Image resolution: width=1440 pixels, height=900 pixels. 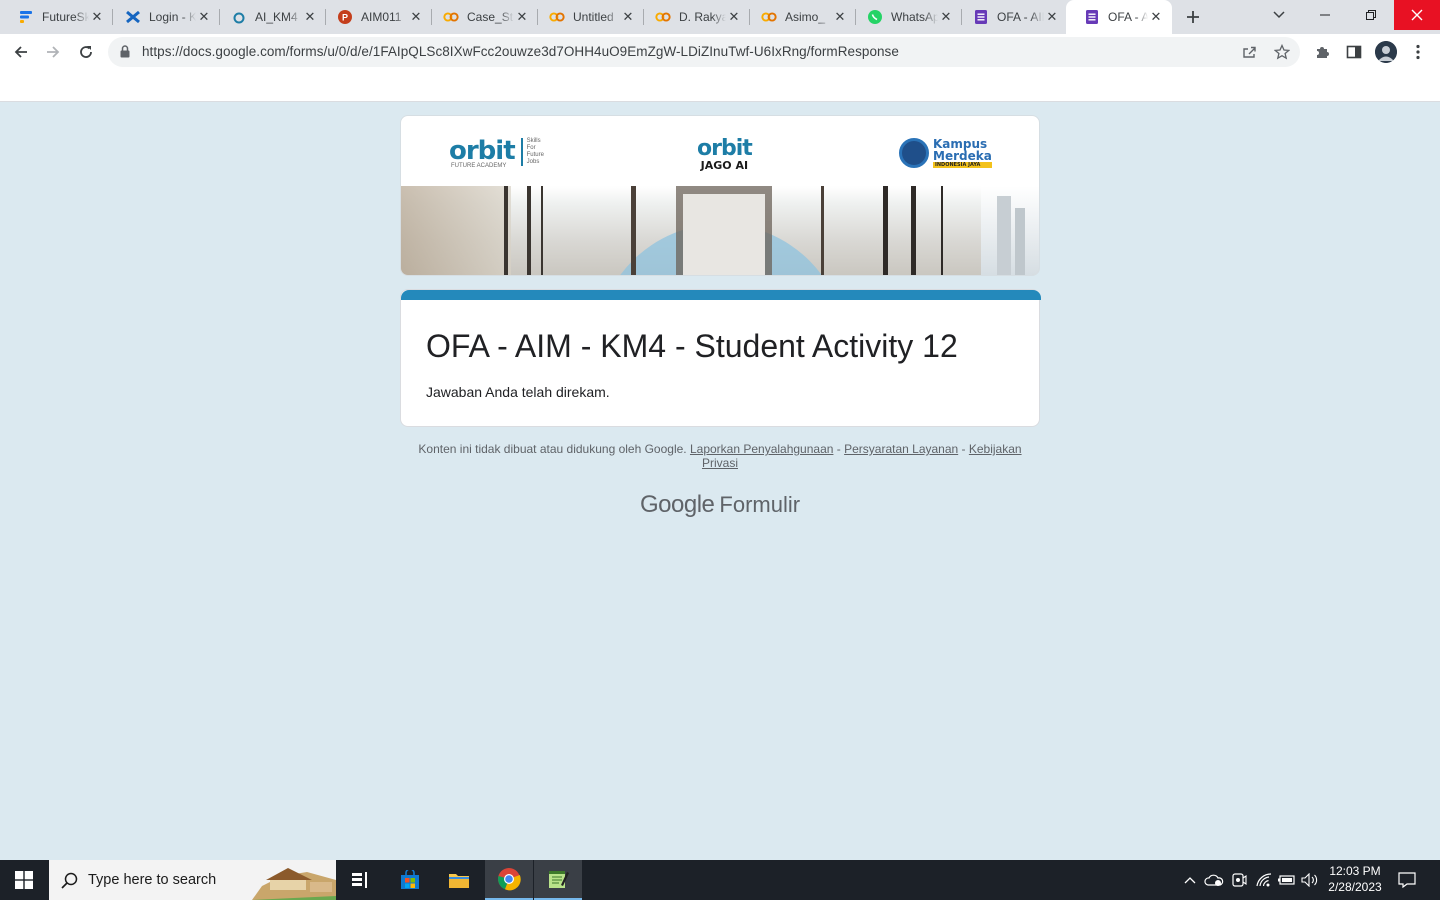 What do you see at coordinates (692, 346) in the screenshot?
I see `form-title: OFA - AIM - KM4 - Student Activity 12` at bounding box center [692, 346].